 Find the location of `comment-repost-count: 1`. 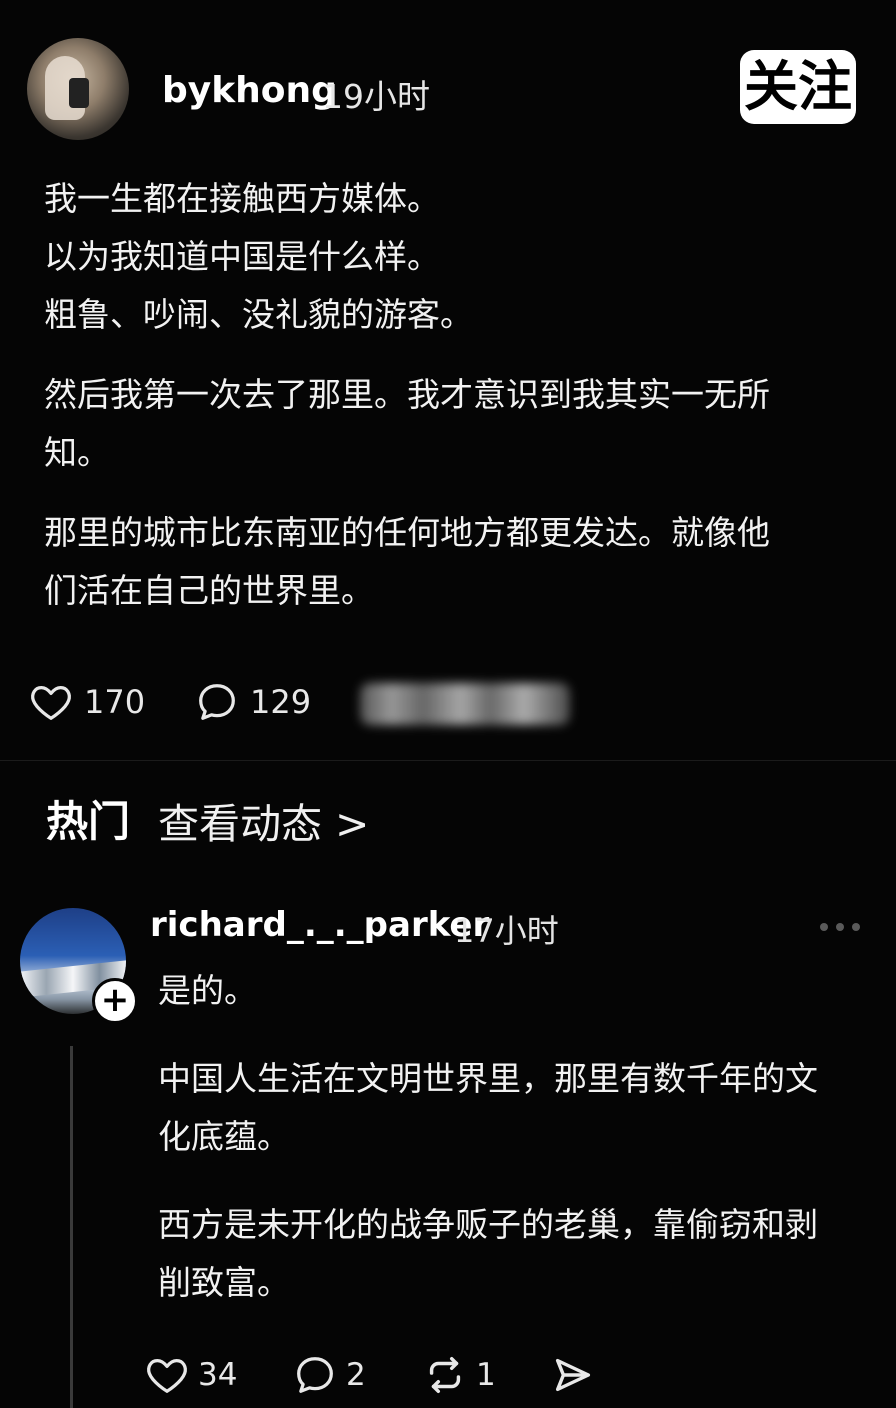

comment-repost-count: 1 is located at coordinates (486, 1375).